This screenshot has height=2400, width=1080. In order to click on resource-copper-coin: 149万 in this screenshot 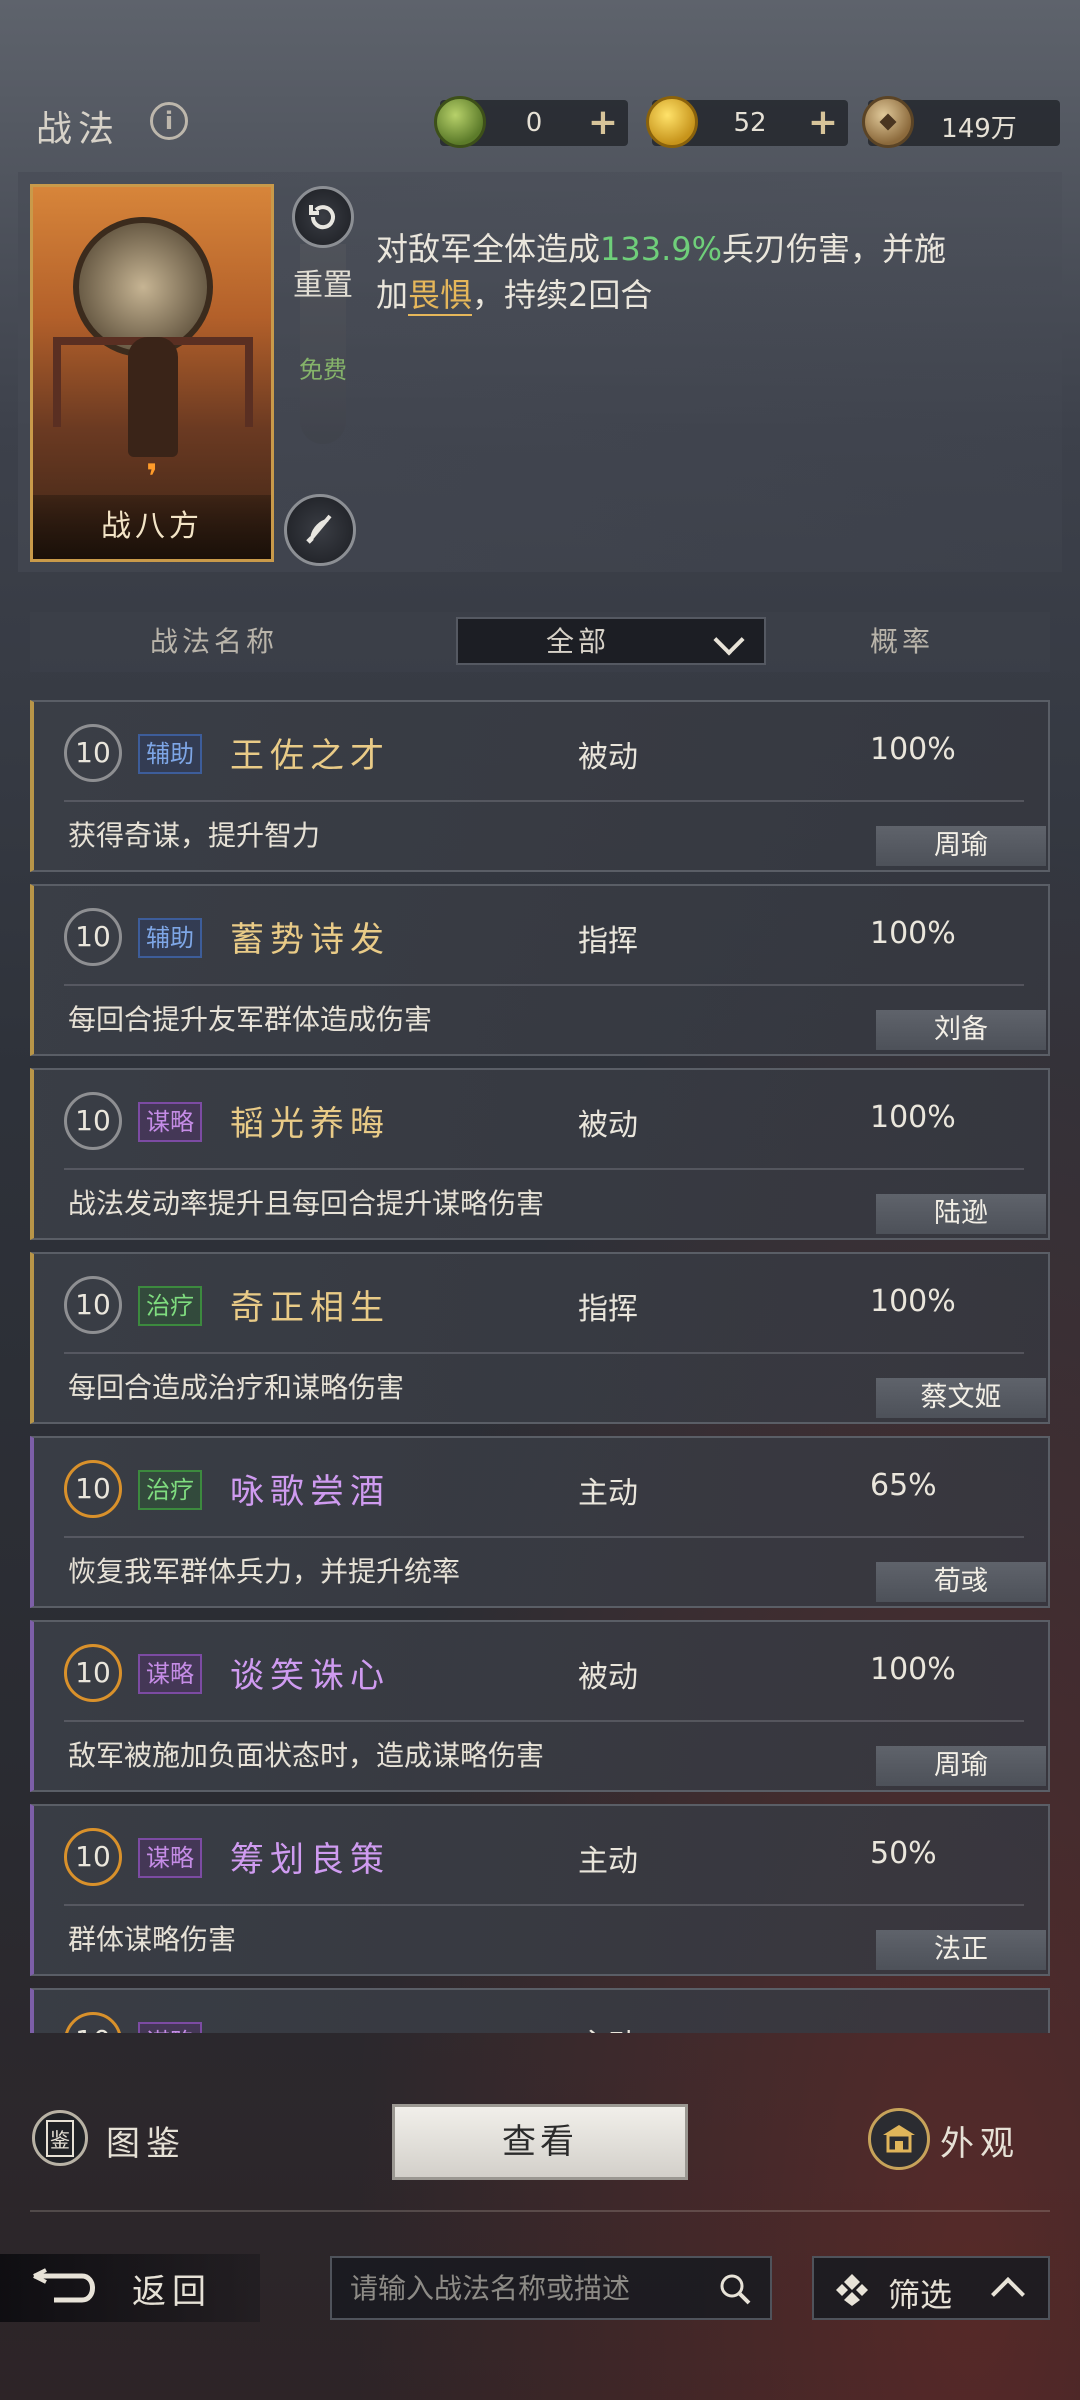, I will do `click(961, 122)`.